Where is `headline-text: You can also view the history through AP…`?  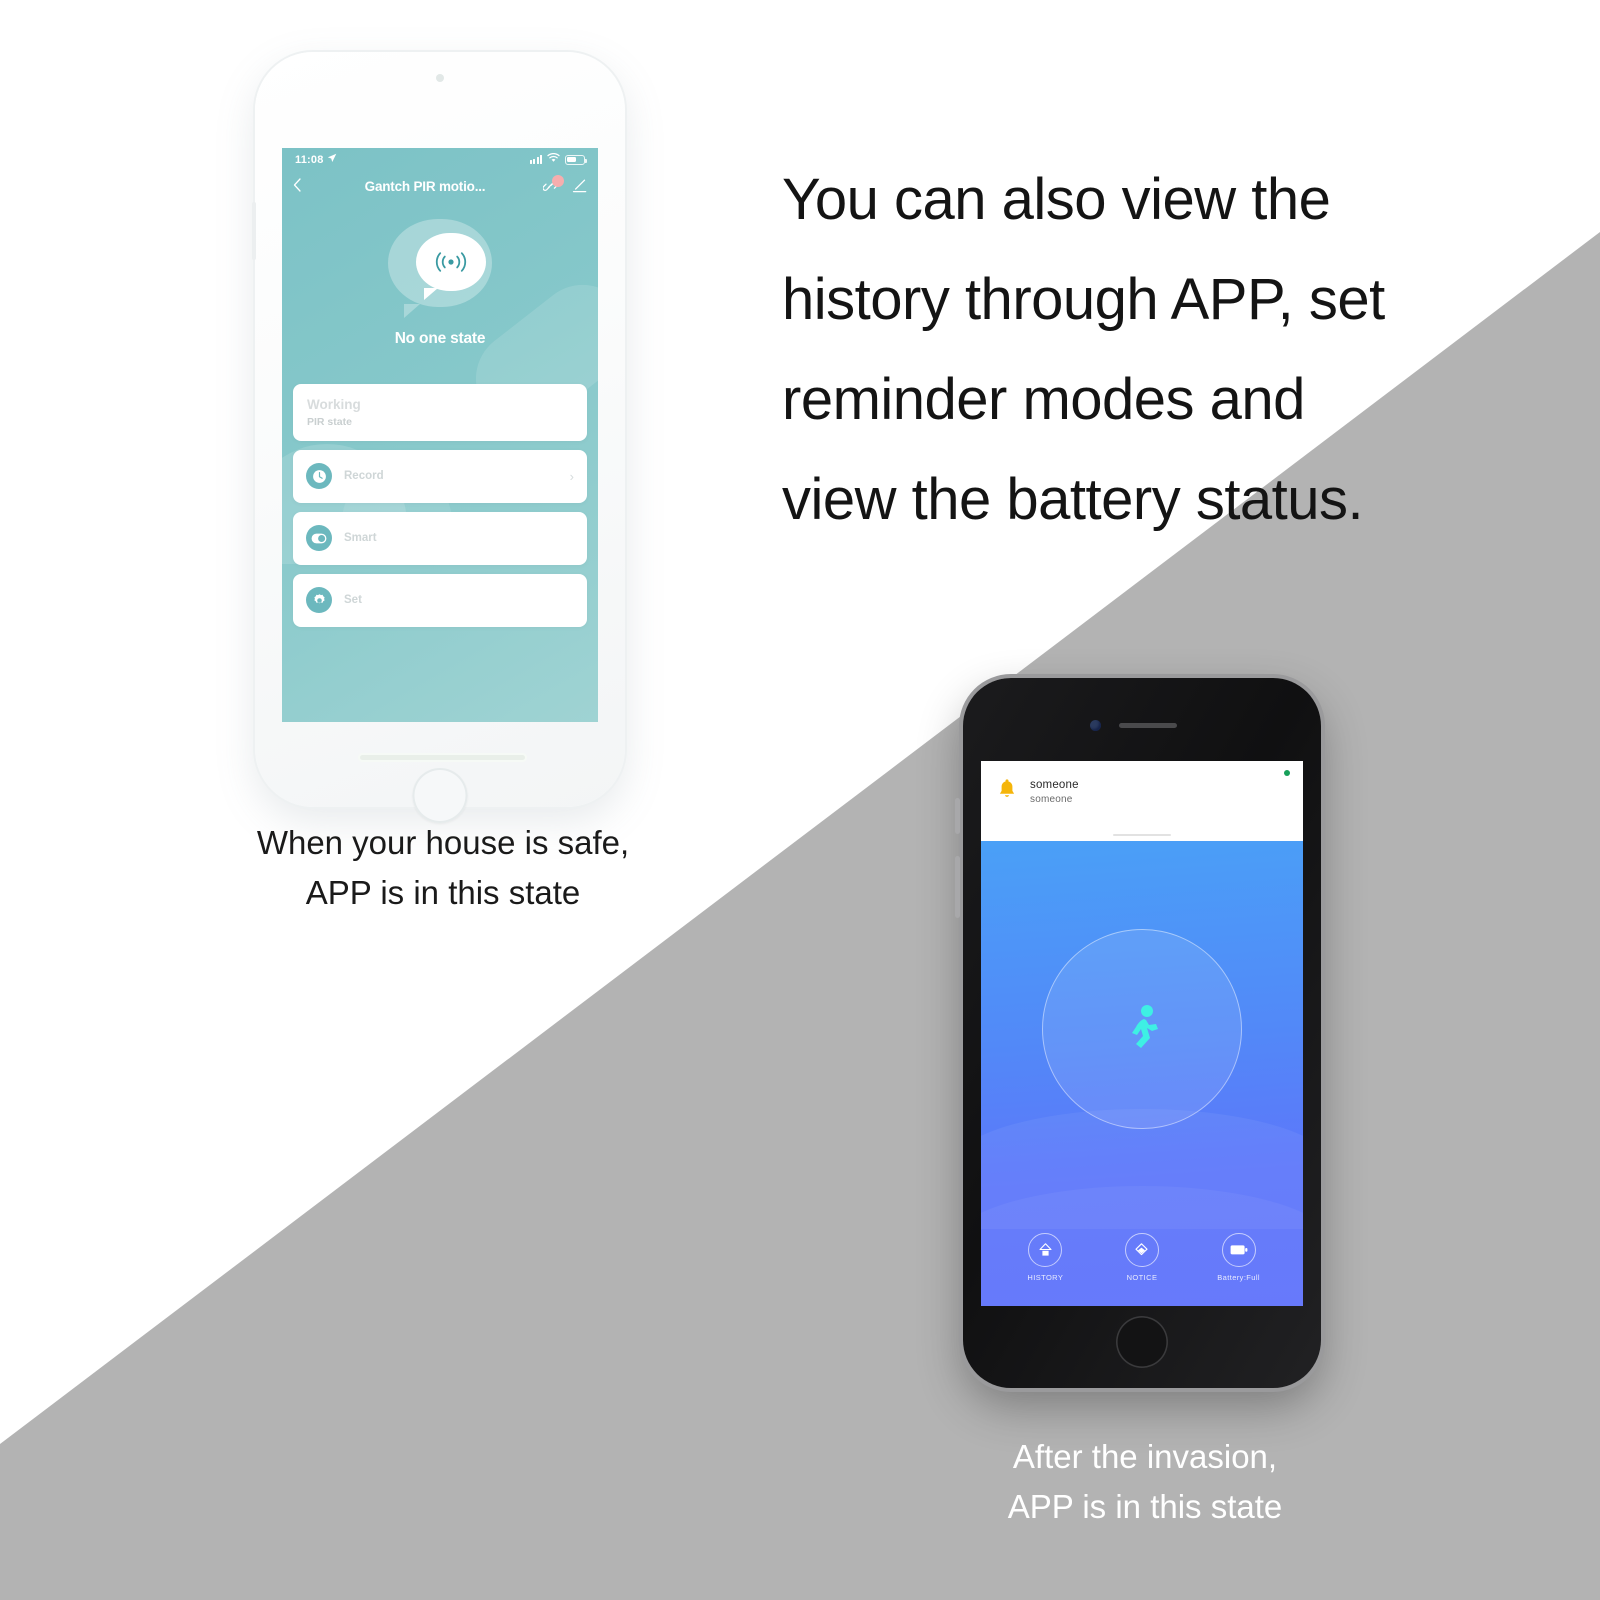
headline-text: You can also view the history through AP… is located at coordinates (1132, 350).